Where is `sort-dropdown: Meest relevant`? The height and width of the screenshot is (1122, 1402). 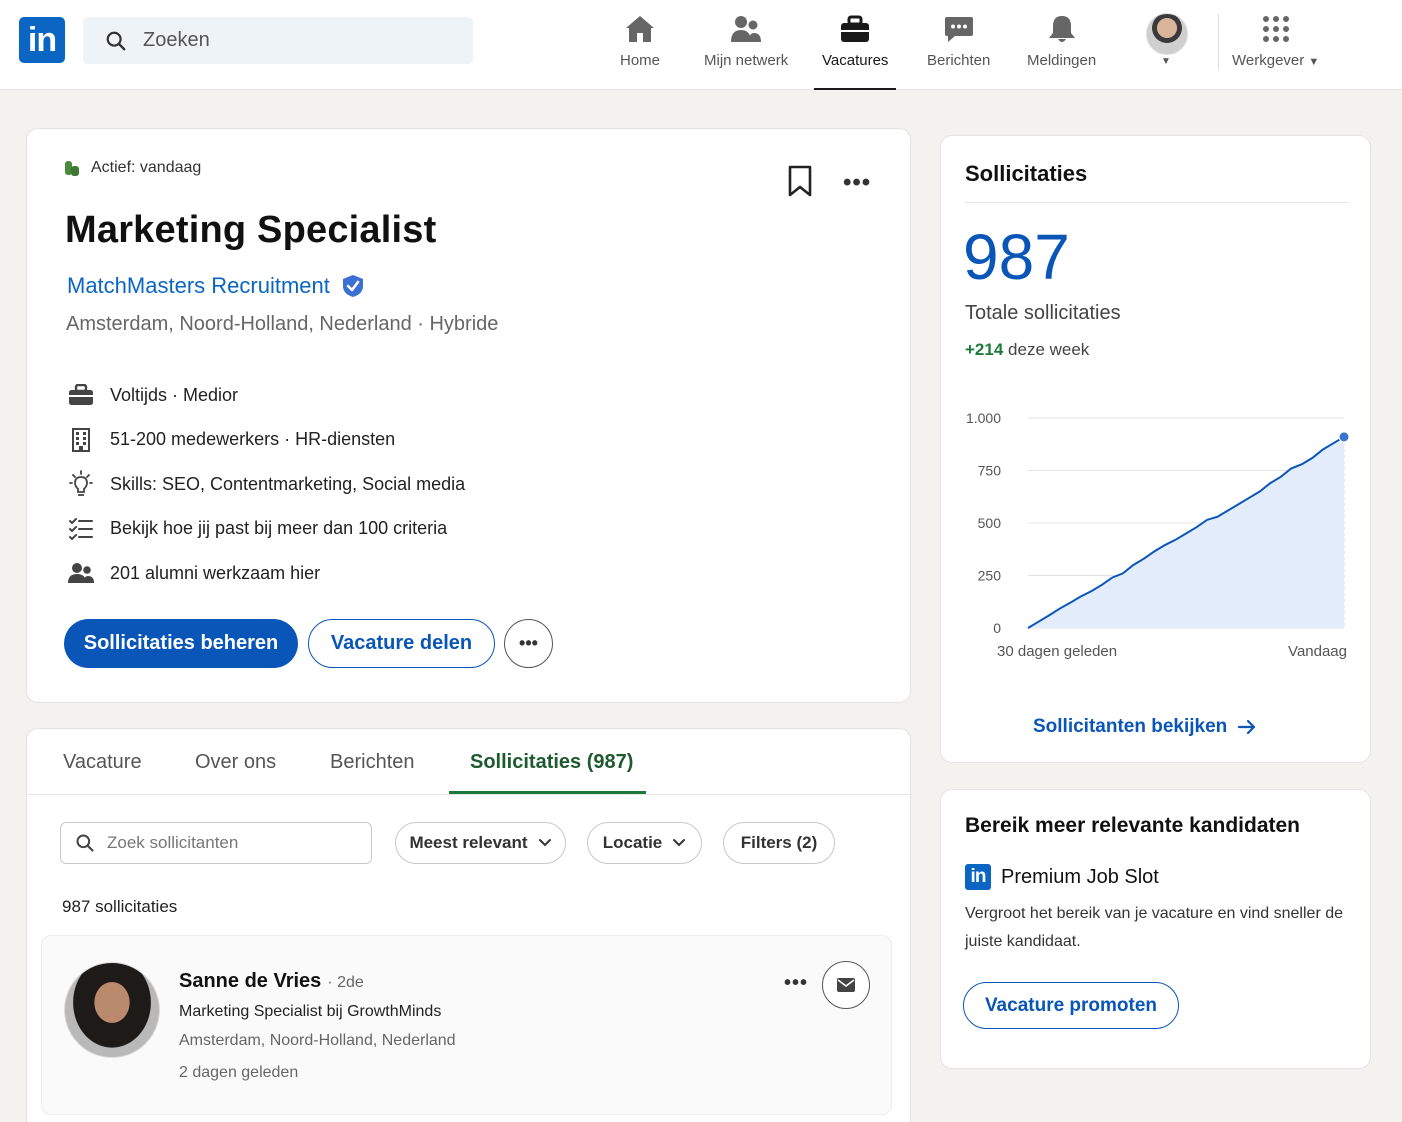 sort-dropdown: Meest relevant is located at coordinates (480, 843).